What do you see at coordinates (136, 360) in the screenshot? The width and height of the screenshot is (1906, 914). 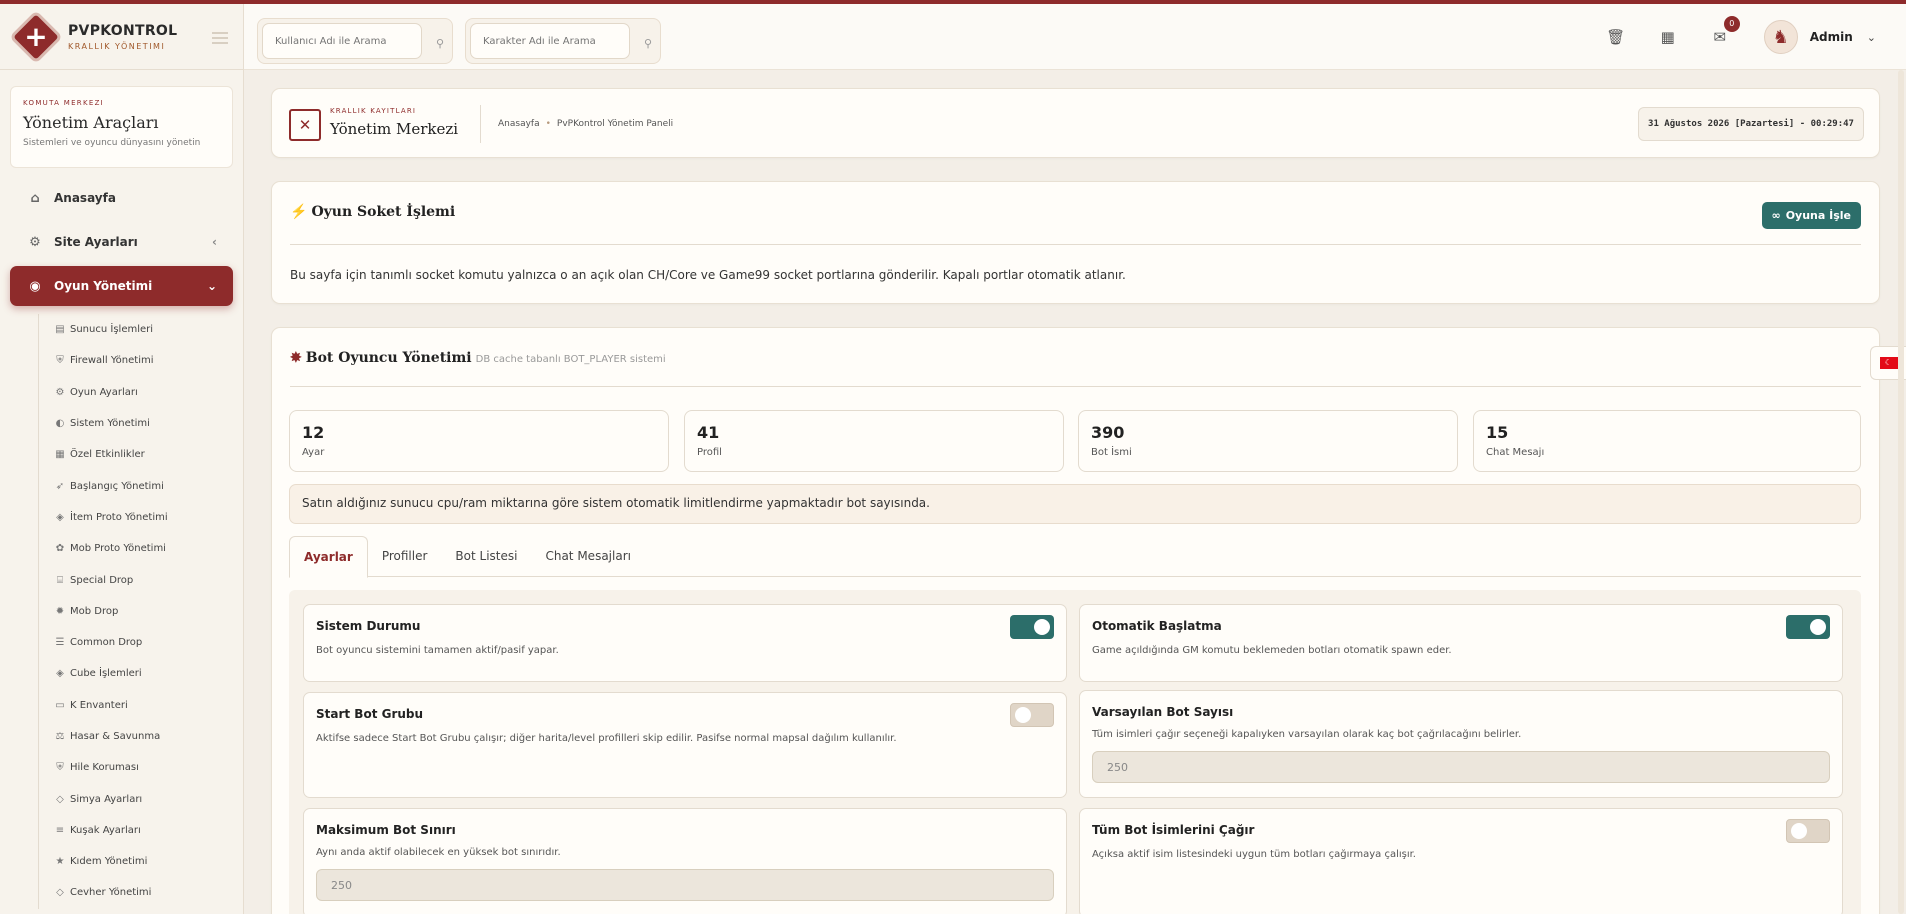 I see `sidebar-subitem: ⛨ Firewall Yönetimi` at bounding box center [136, 360].